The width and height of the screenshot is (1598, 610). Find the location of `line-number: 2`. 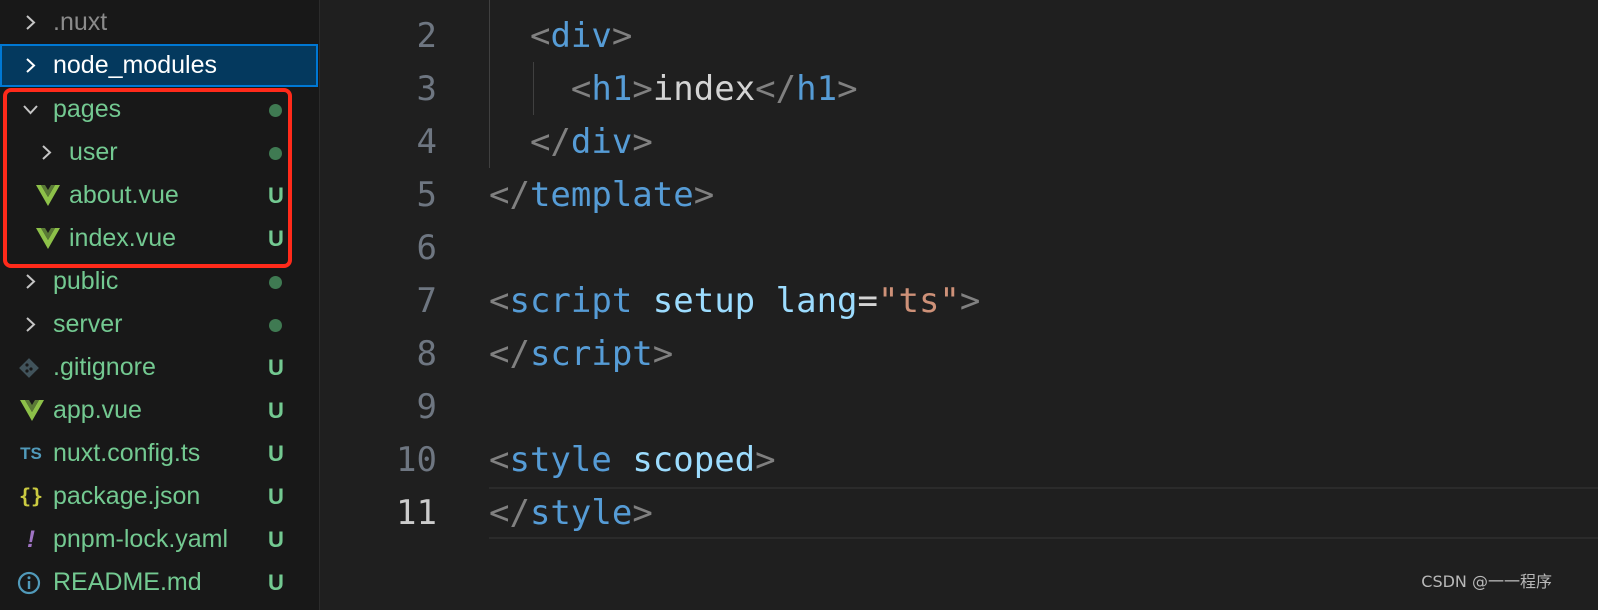

line-number: 2 is located at coordinates (426, 36).